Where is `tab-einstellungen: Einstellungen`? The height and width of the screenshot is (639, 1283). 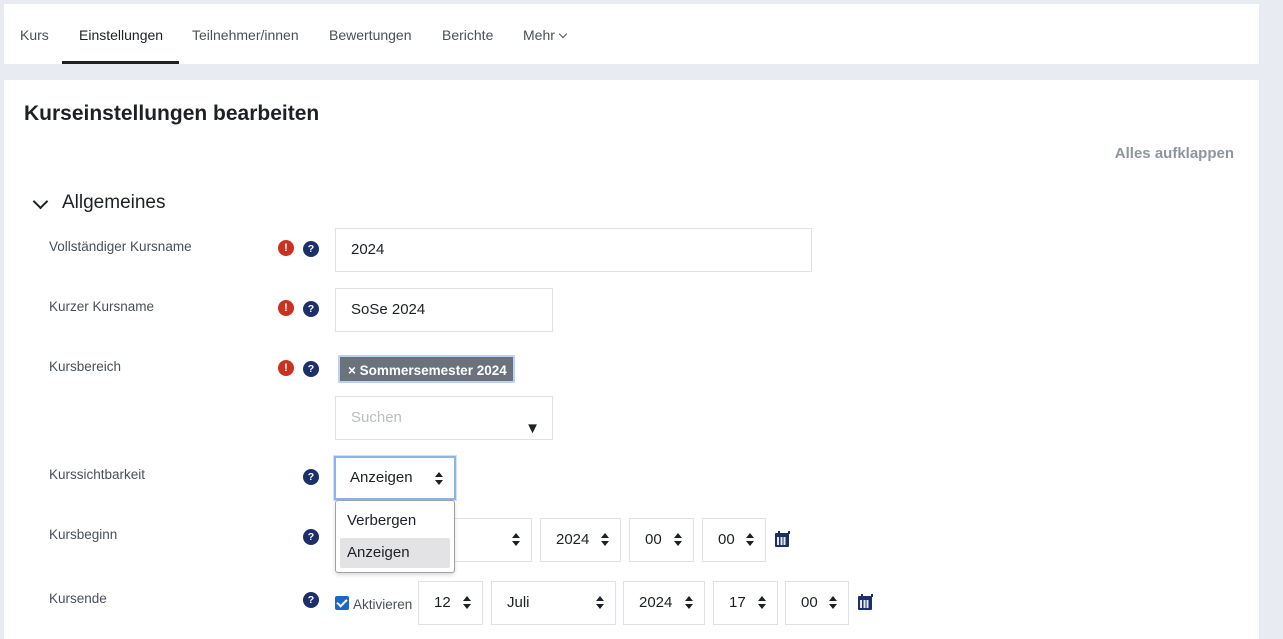
tab-einstellungen: Einstellungen is located at coordinates (120, 34).